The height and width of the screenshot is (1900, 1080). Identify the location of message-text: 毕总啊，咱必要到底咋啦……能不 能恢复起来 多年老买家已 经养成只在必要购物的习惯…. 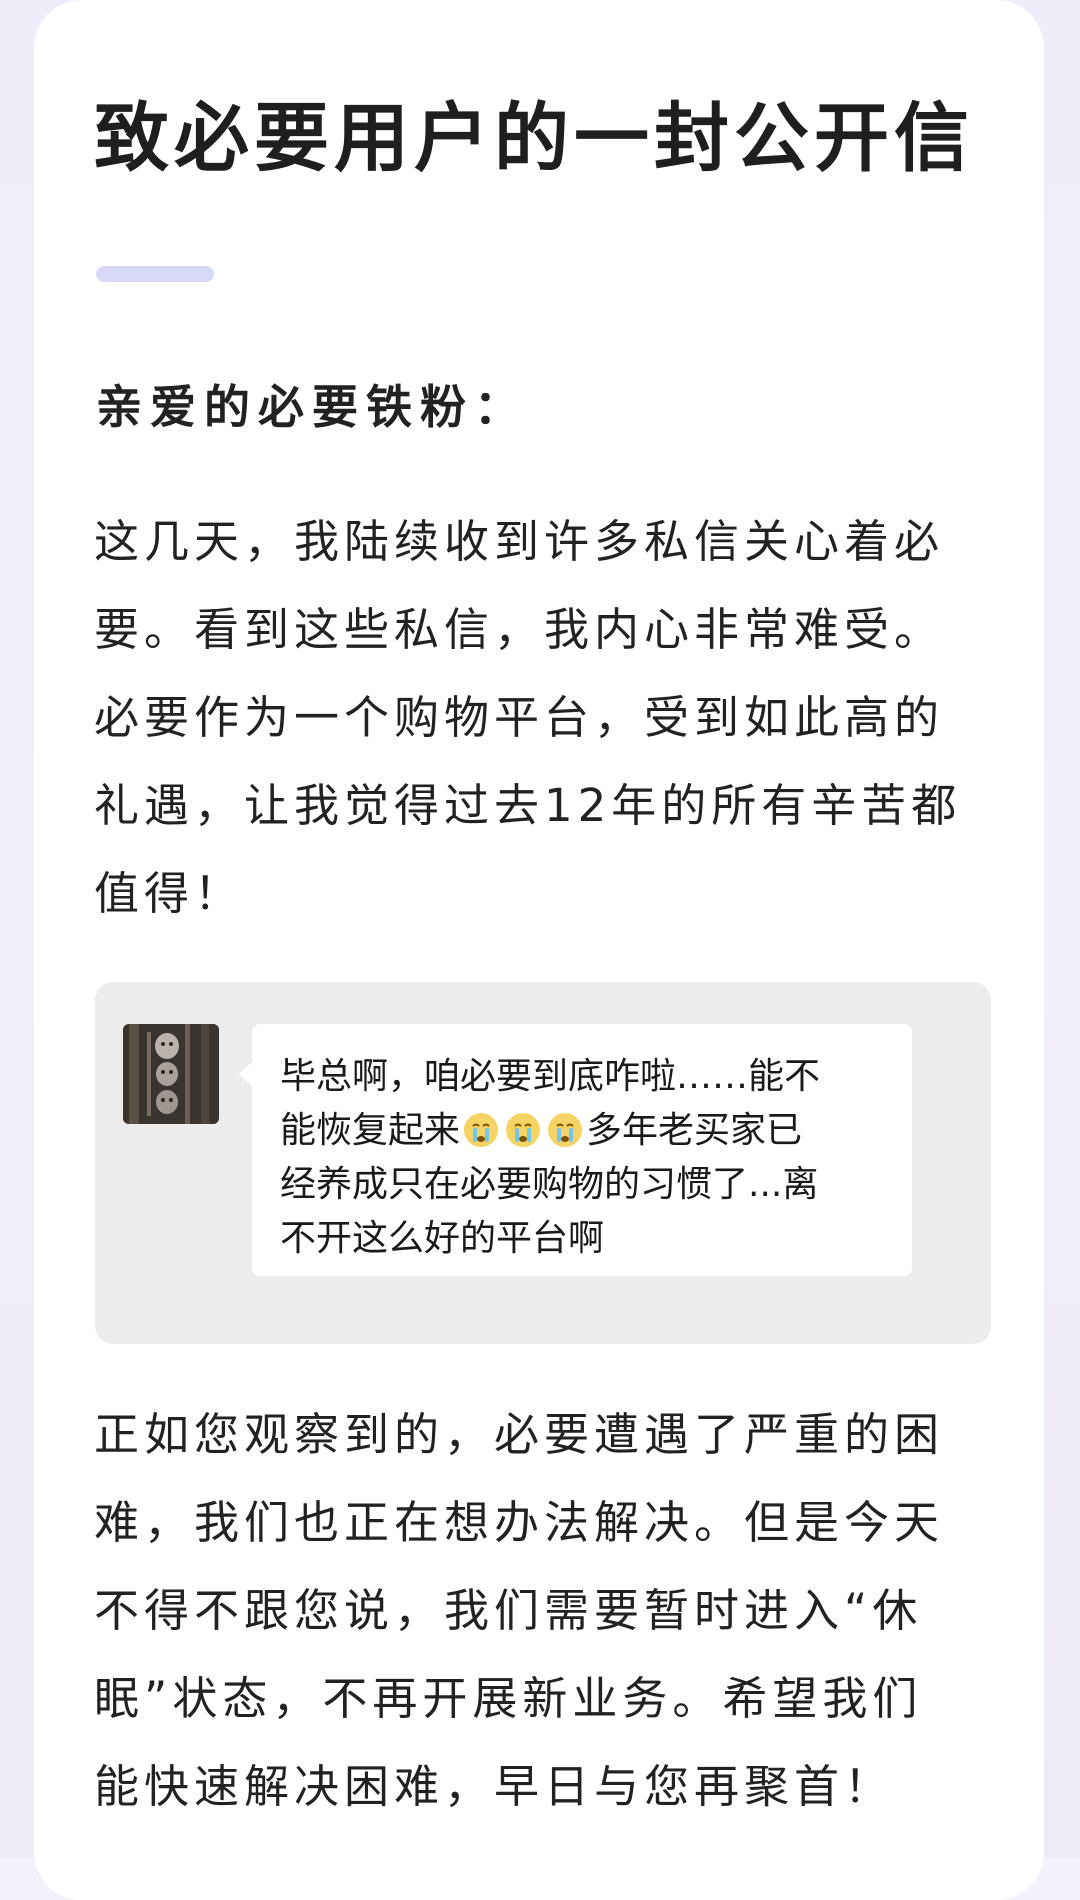
(590, 1158).